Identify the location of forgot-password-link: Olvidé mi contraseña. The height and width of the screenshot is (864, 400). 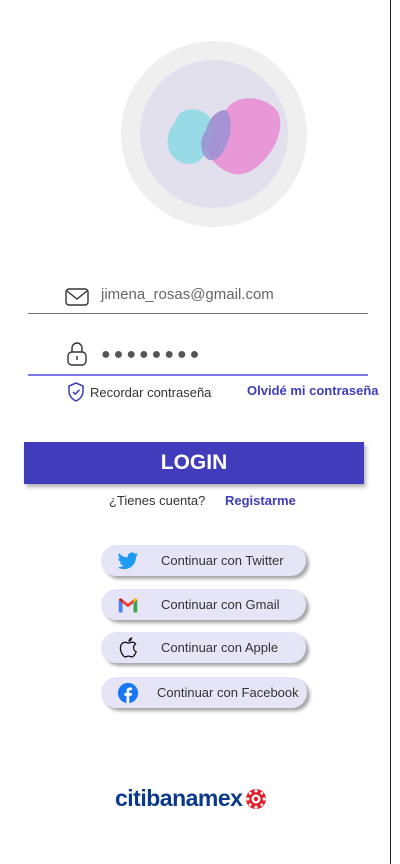
(313, 390).